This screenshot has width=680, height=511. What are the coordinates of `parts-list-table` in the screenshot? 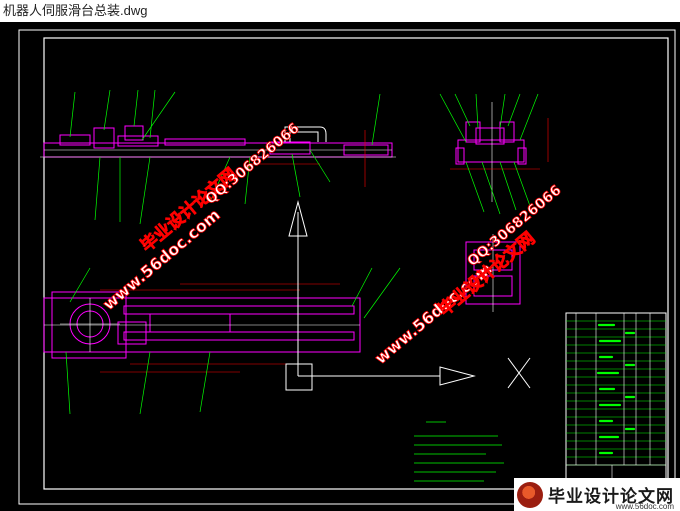 It's located at (616, 396).